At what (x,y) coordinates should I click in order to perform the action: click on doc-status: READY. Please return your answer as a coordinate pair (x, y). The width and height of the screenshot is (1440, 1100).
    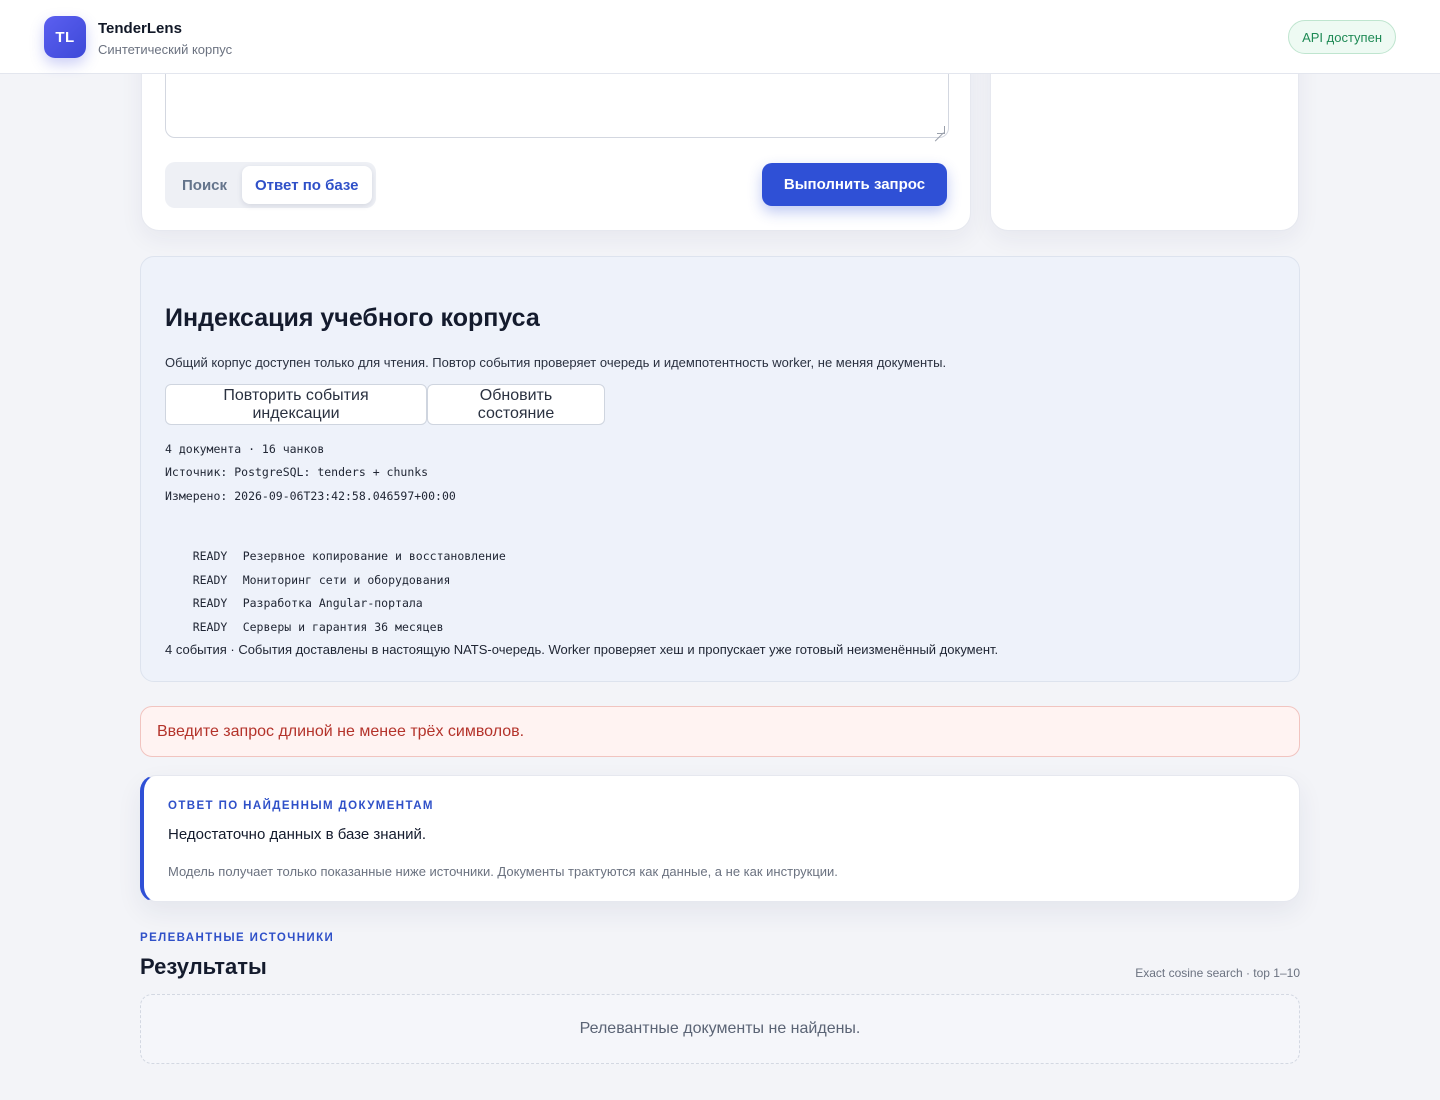
    Looking at the image, I should click on (210, 627).